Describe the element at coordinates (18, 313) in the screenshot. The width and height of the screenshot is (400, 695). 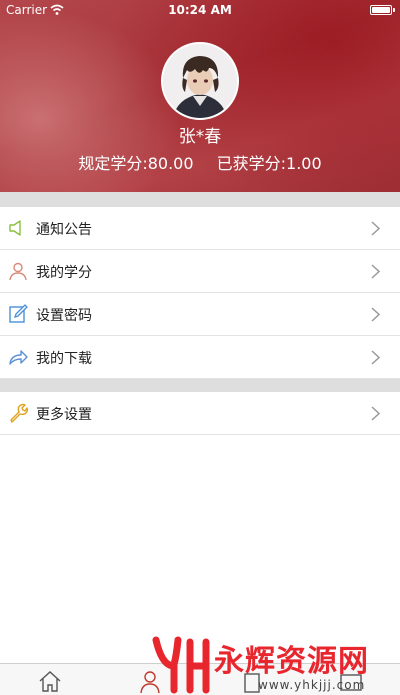
I see `edit-icon` at that location.